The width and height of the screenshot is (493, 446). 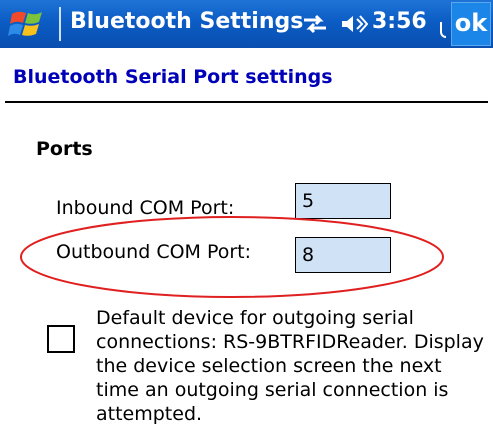 What do you see at coordinates (471, 24) in the screenshot?
I see `ok-button: ok` at bounding box center [471, 24].